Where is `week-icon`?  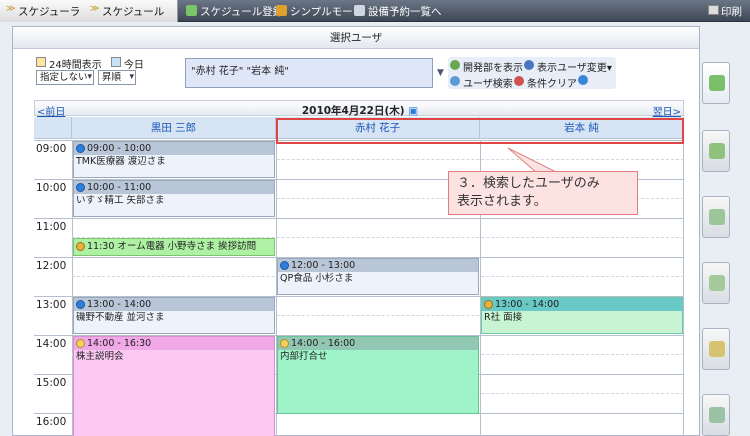
week-icon is located at coordinates (717, 283).